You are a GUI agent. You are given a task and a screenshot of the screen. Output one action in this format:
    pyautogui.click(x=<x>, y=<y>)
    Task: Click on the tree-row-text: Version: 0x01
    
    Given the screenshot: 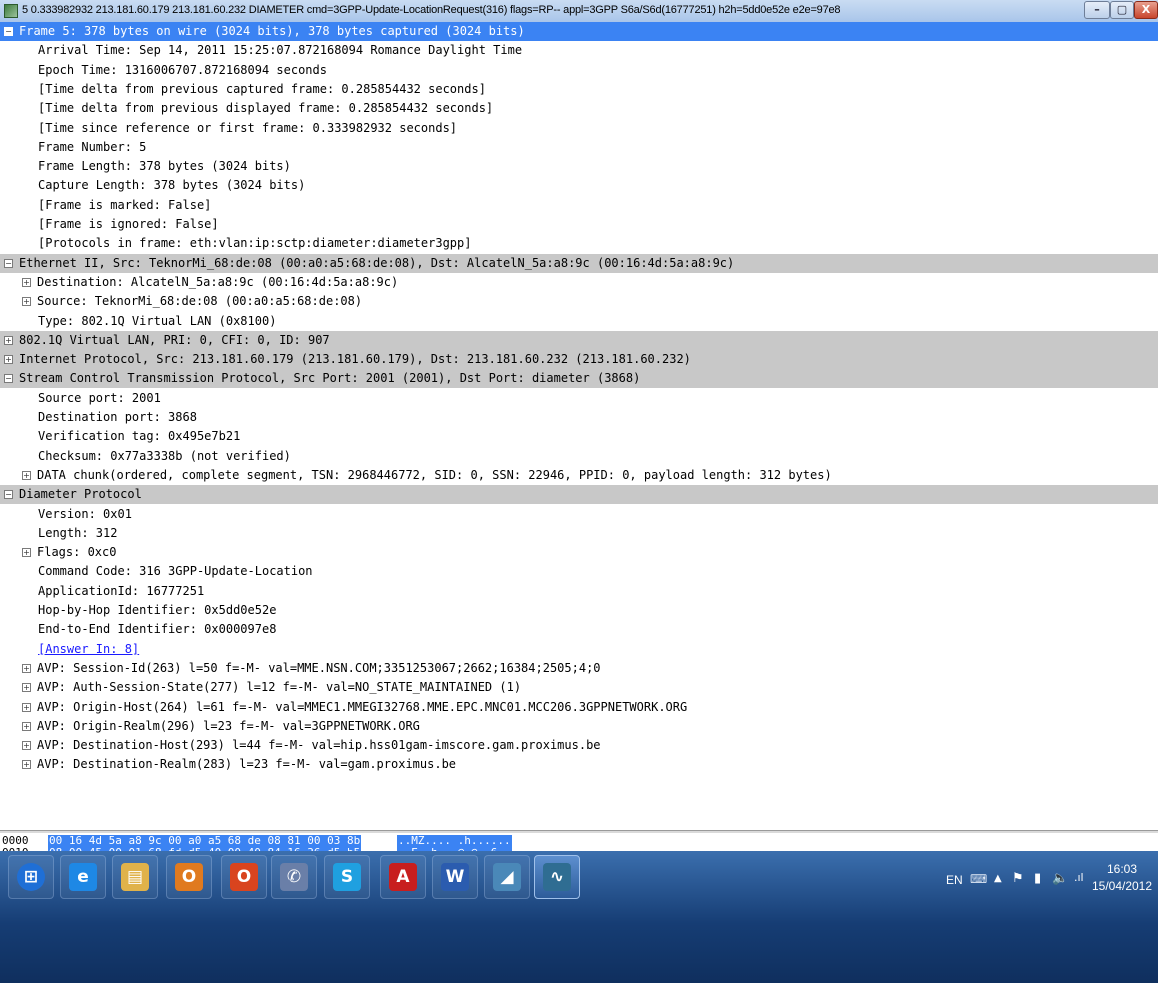 What is the action you would take?
    pyautogui.click(x=85, y=513)
    